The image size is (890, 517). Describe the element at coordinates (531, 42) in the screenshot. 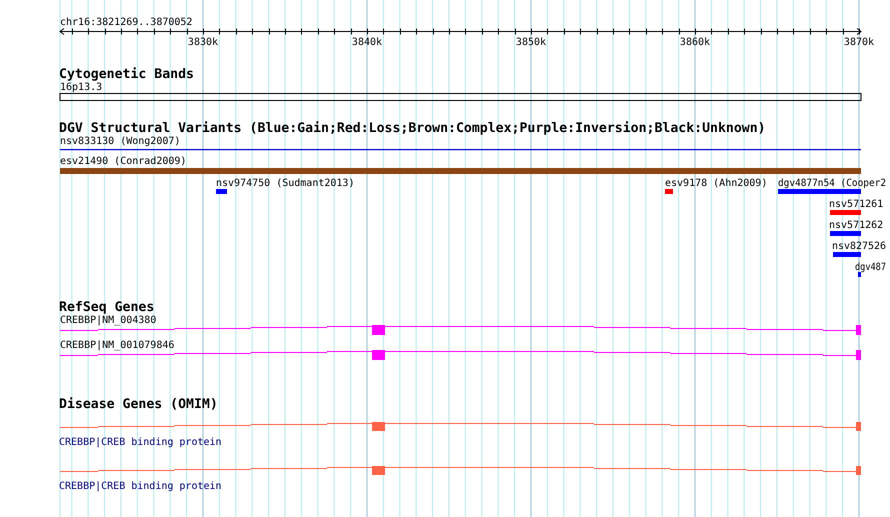

I see `tick-label: 3850k` at that location.